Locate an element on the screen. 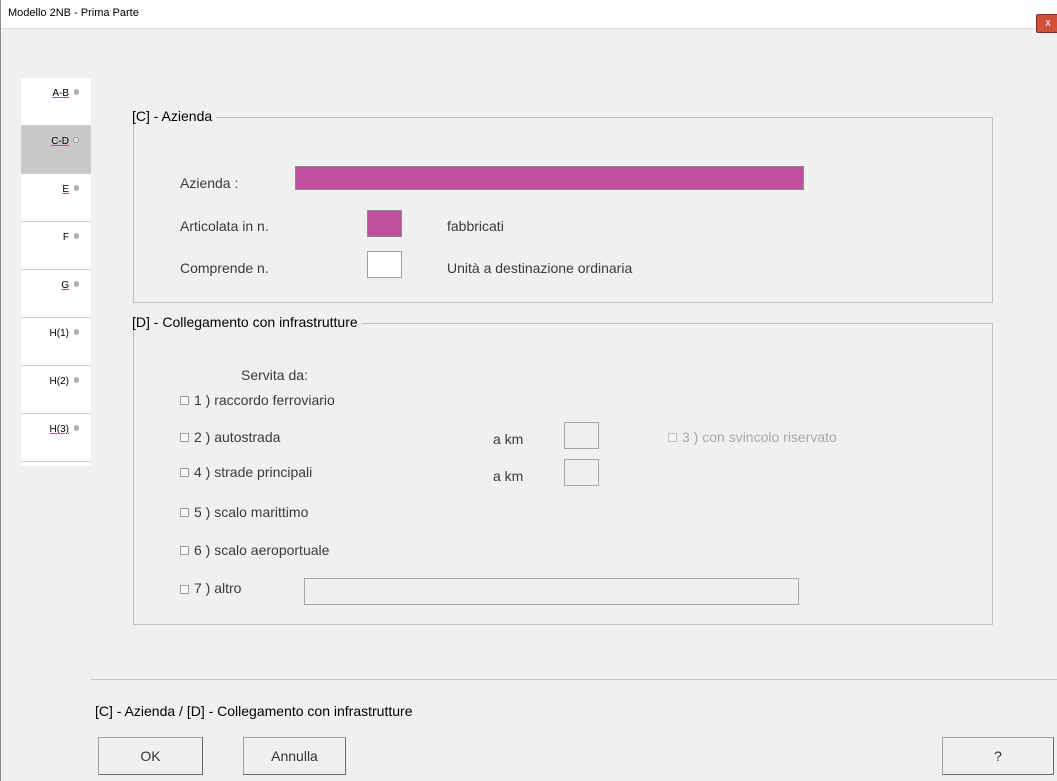 This screenshot has height=781, width=1057. autostrada-label: 2 ) autostrada is located at coordinates (237, 437).